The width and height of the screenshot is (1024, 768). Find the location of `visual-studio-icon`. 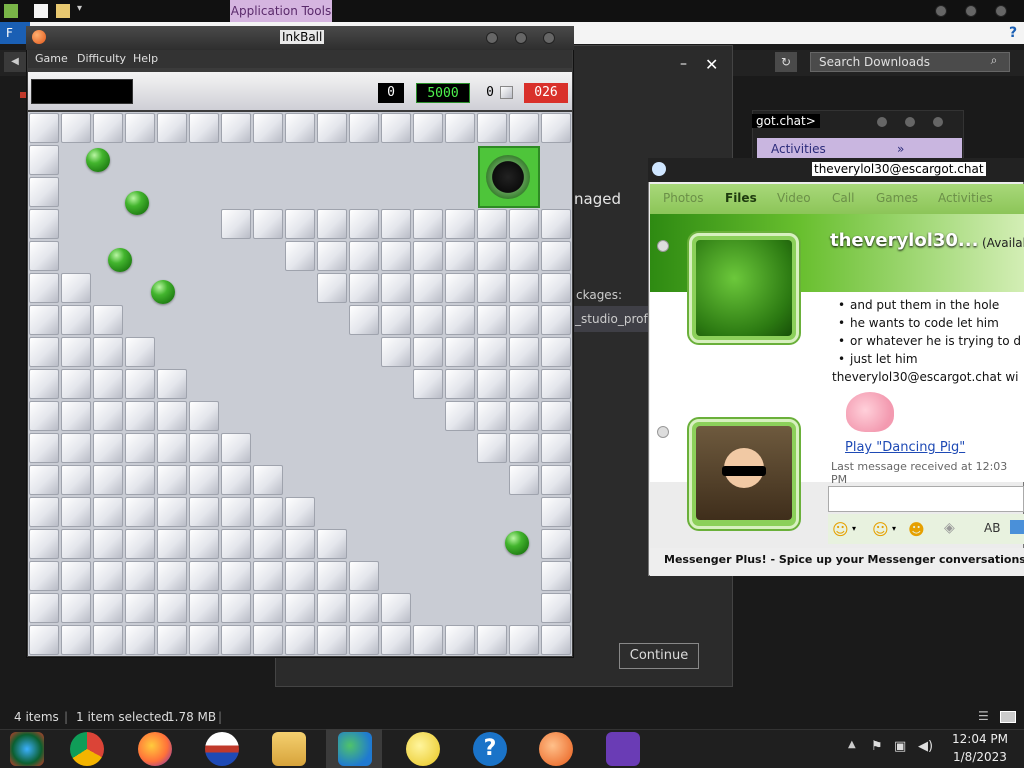

visual-studio-icon is located at coordinates (623, 749).